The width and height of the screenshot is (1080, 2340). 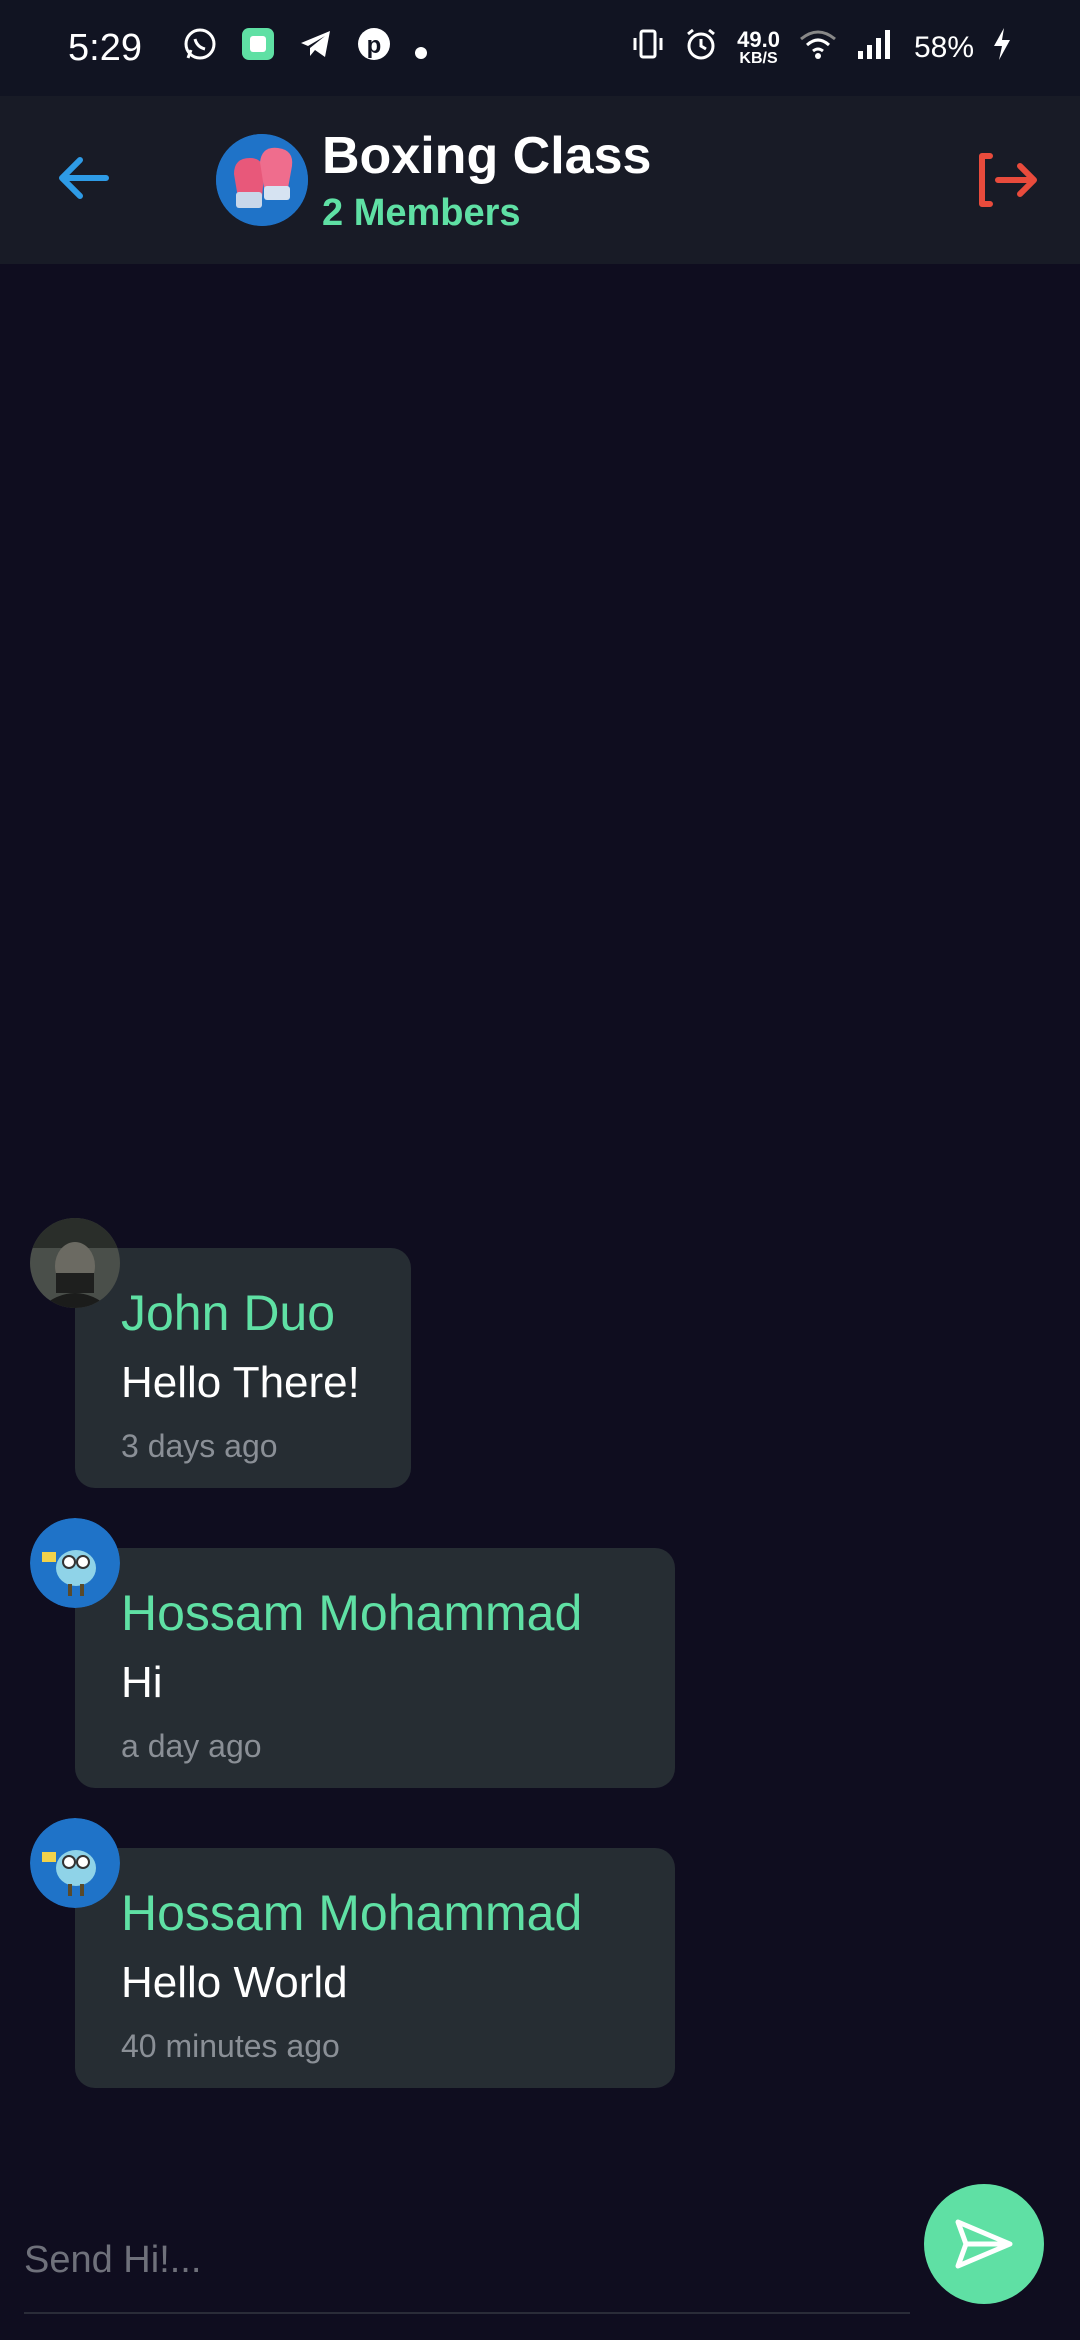 What do you see at coordinates (105, 47) in the screenshot?
I see `status-time: 5:29` at bounding box center [105, 47].